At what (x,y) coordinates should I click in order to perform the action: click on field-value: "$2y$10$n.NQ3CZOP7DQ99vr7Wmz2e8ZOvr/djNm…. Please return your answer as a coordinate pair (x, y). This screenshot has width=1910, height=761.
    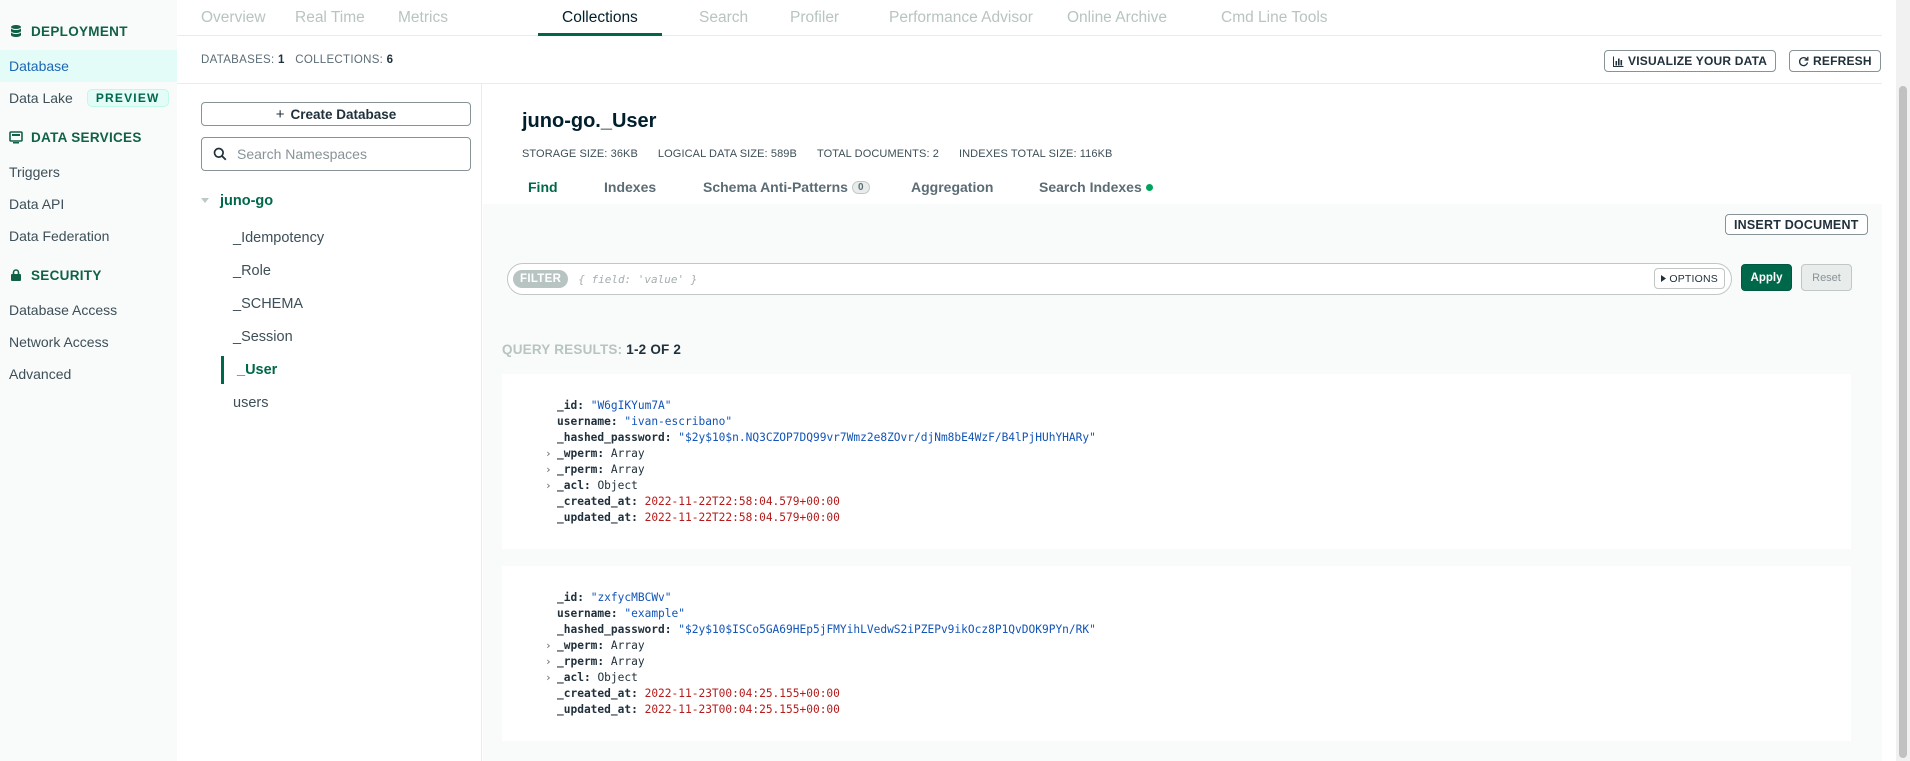
    Looking at the image, I should click on (887, 437).